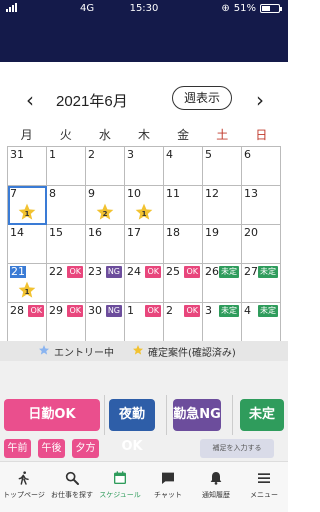 This screenshot has width=320, height=512. I want to click on tab-top-page: トップページ, so click(24, 487).